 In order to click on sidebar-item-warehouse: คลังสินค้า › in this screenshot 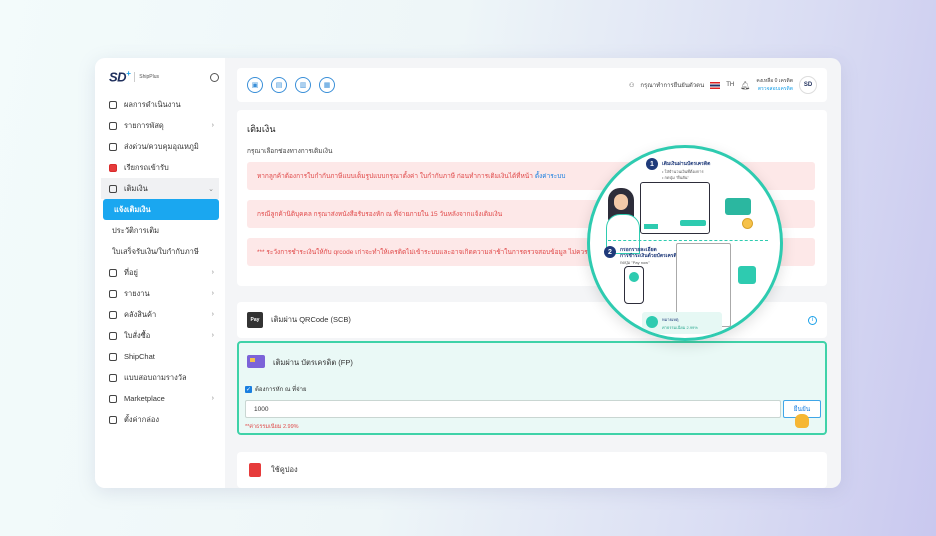, I will do `click(160, 314)`.